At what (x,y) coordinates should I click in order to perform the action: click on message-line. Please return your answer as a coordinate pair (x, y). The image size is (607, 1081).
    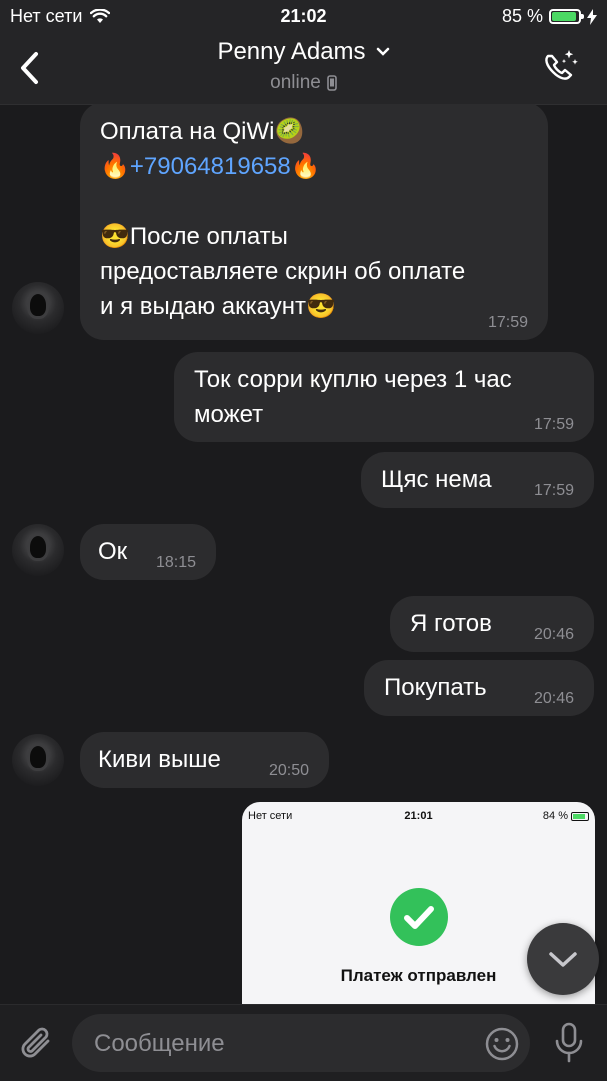
    Looking at the image, I should click on (314, 201).